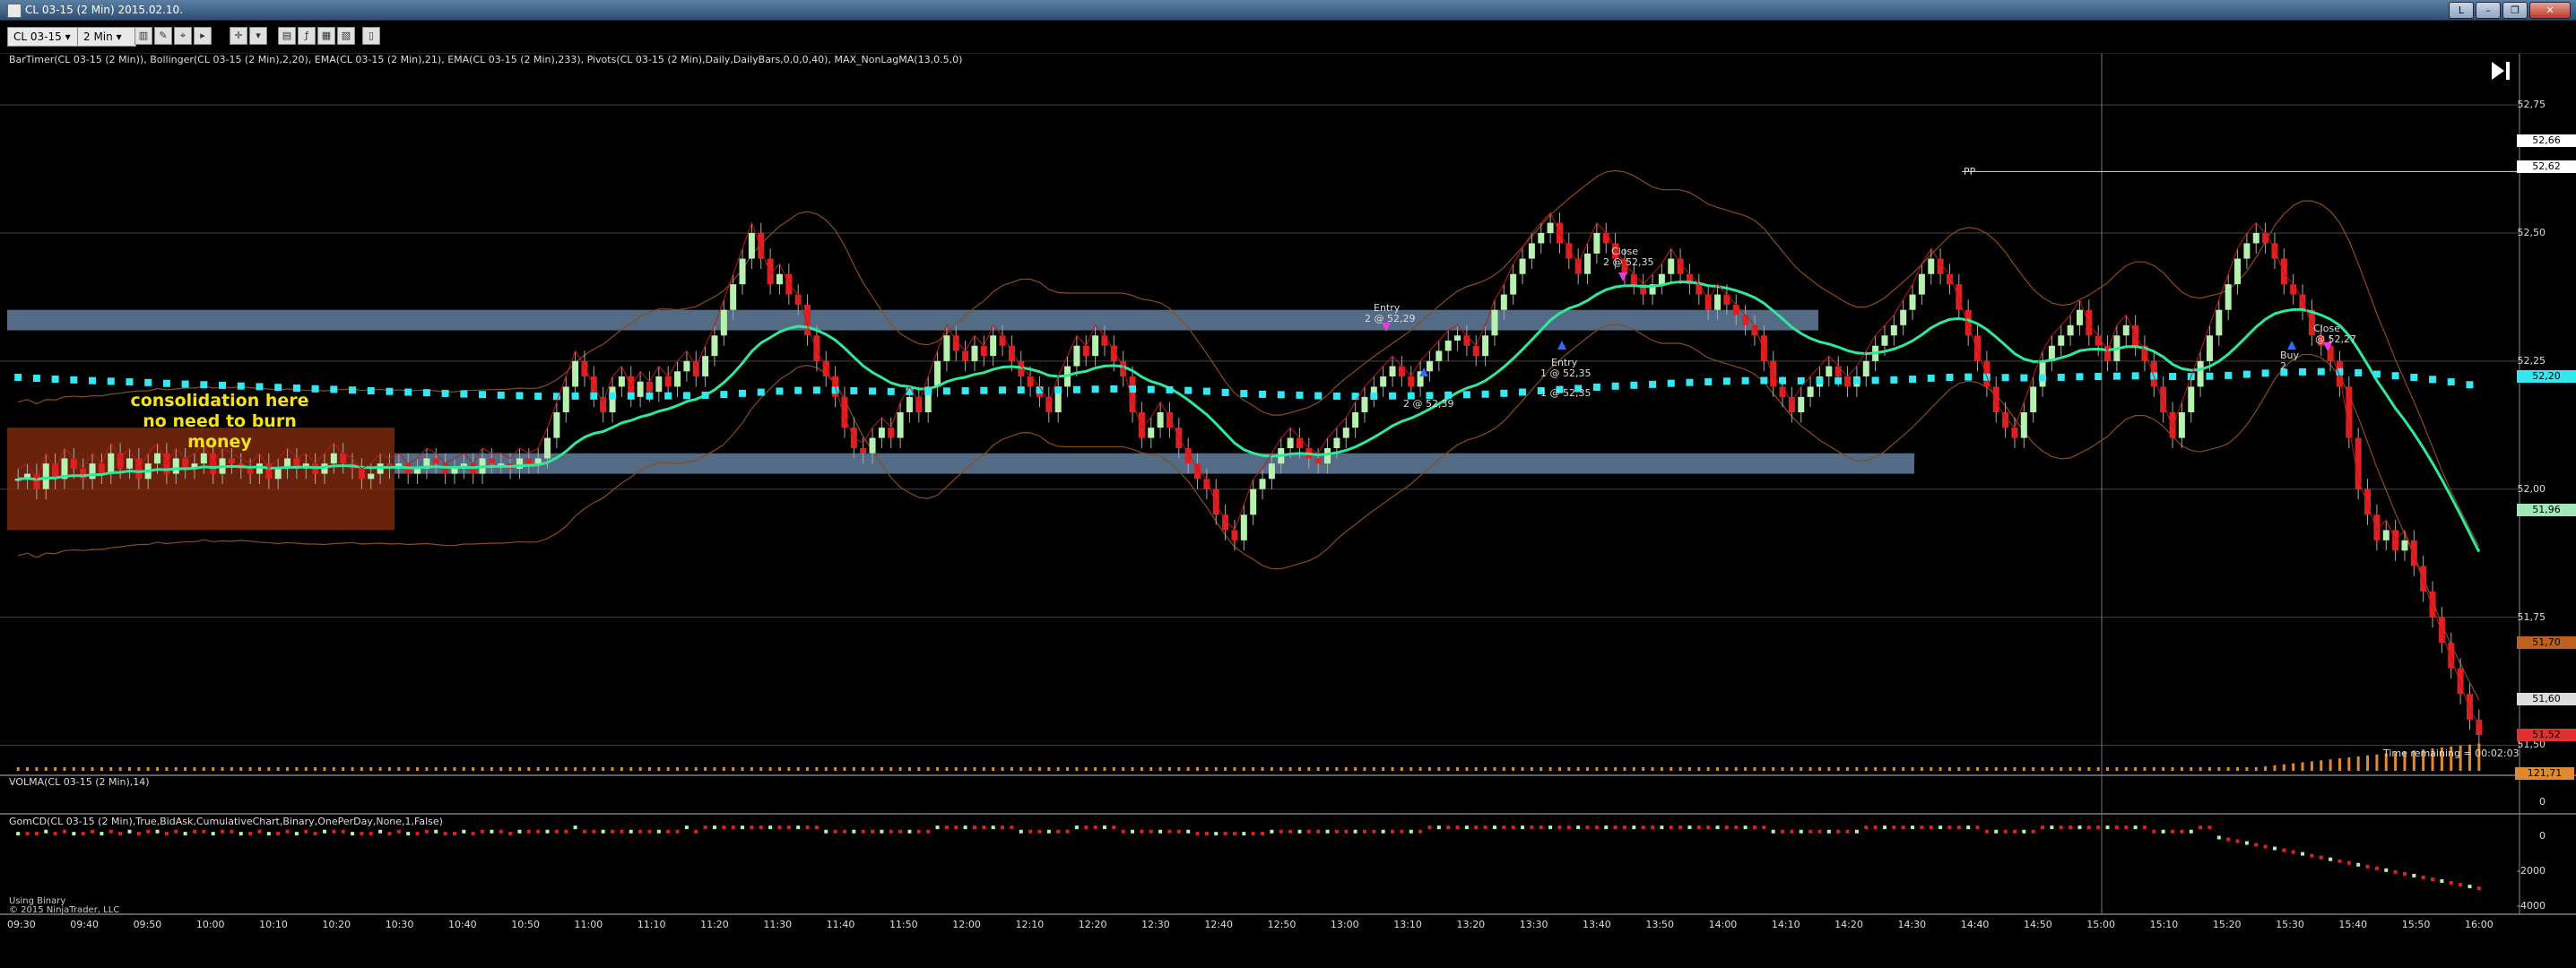  I want to click on skip-to-end-icon, so click(2500, 70).